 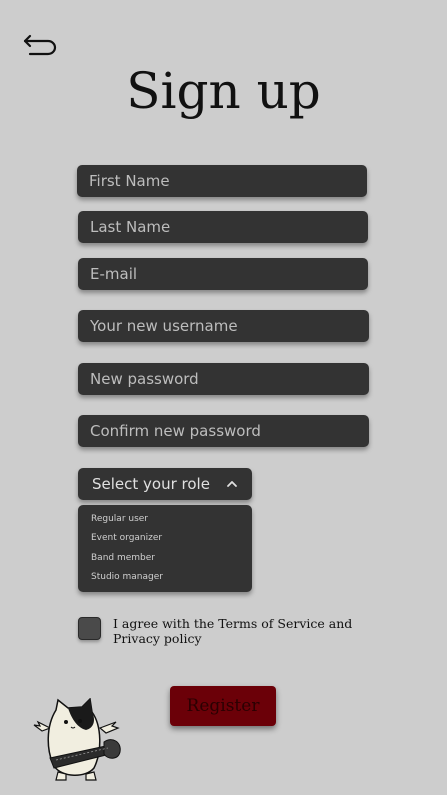 I want to click on back-arrow-icon, so click(x=40, y=45).